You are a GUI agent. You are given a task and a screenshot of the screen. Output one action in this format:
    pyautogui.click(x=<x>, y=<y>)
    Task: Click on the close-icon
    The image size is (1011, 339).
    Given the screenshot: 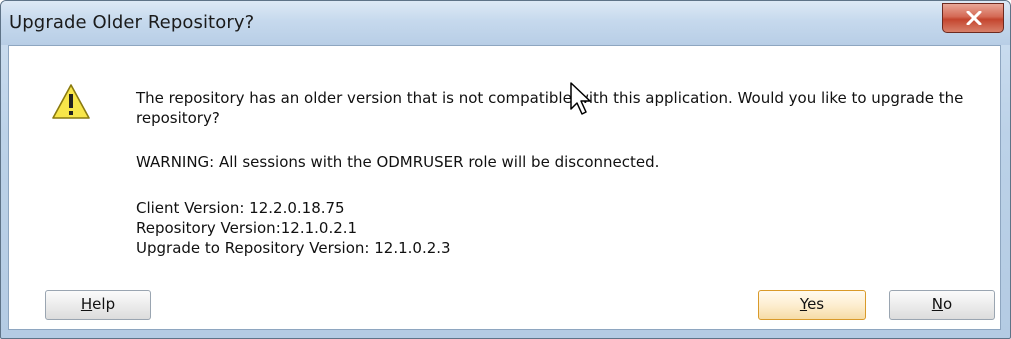 What is the action you would take?
    pyautogui.click(x=974, y=18)
    